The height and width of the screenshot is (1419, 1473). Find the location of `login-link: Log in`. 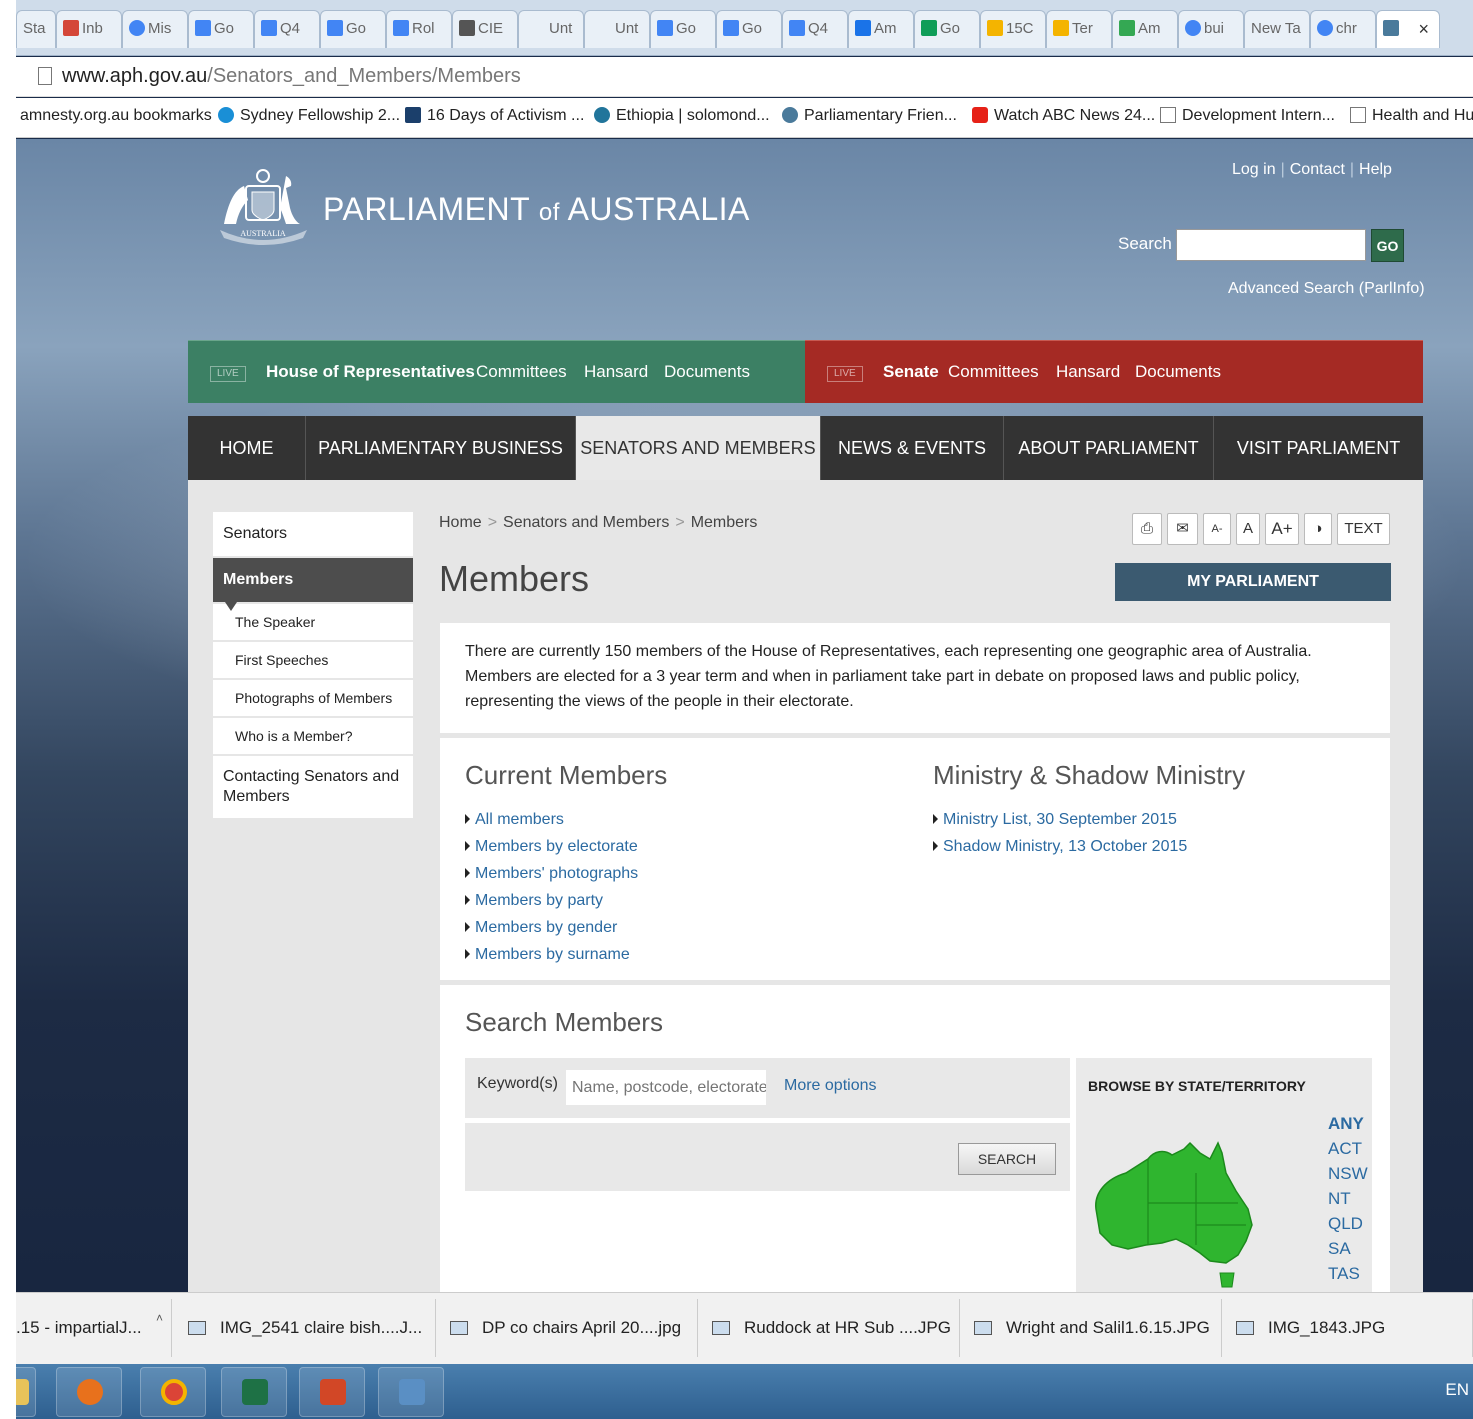

login-link: Log in is located at coordinates (1254, 169).